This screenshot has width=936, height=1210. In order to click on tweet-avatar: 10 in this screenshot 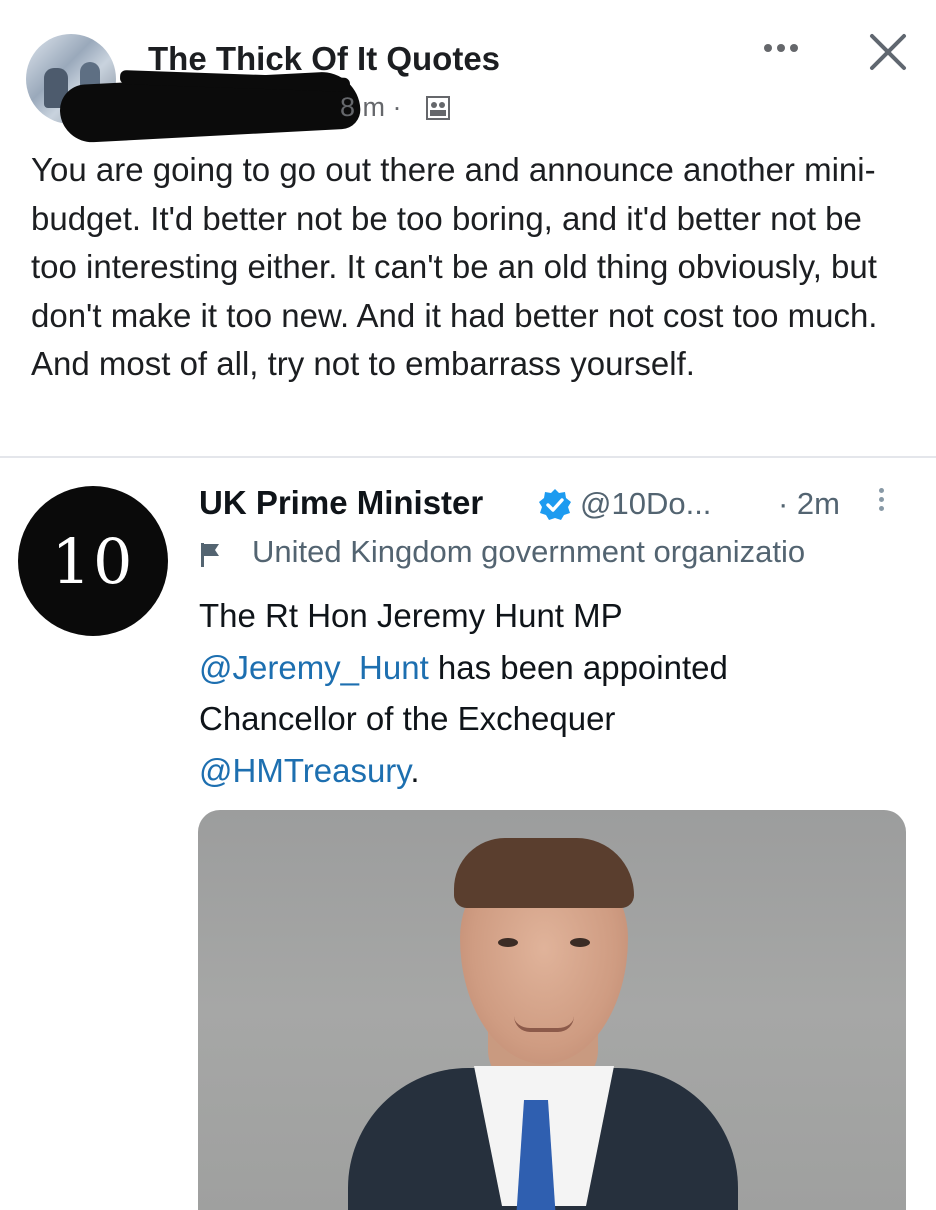, I will do `click(93, 561)`.